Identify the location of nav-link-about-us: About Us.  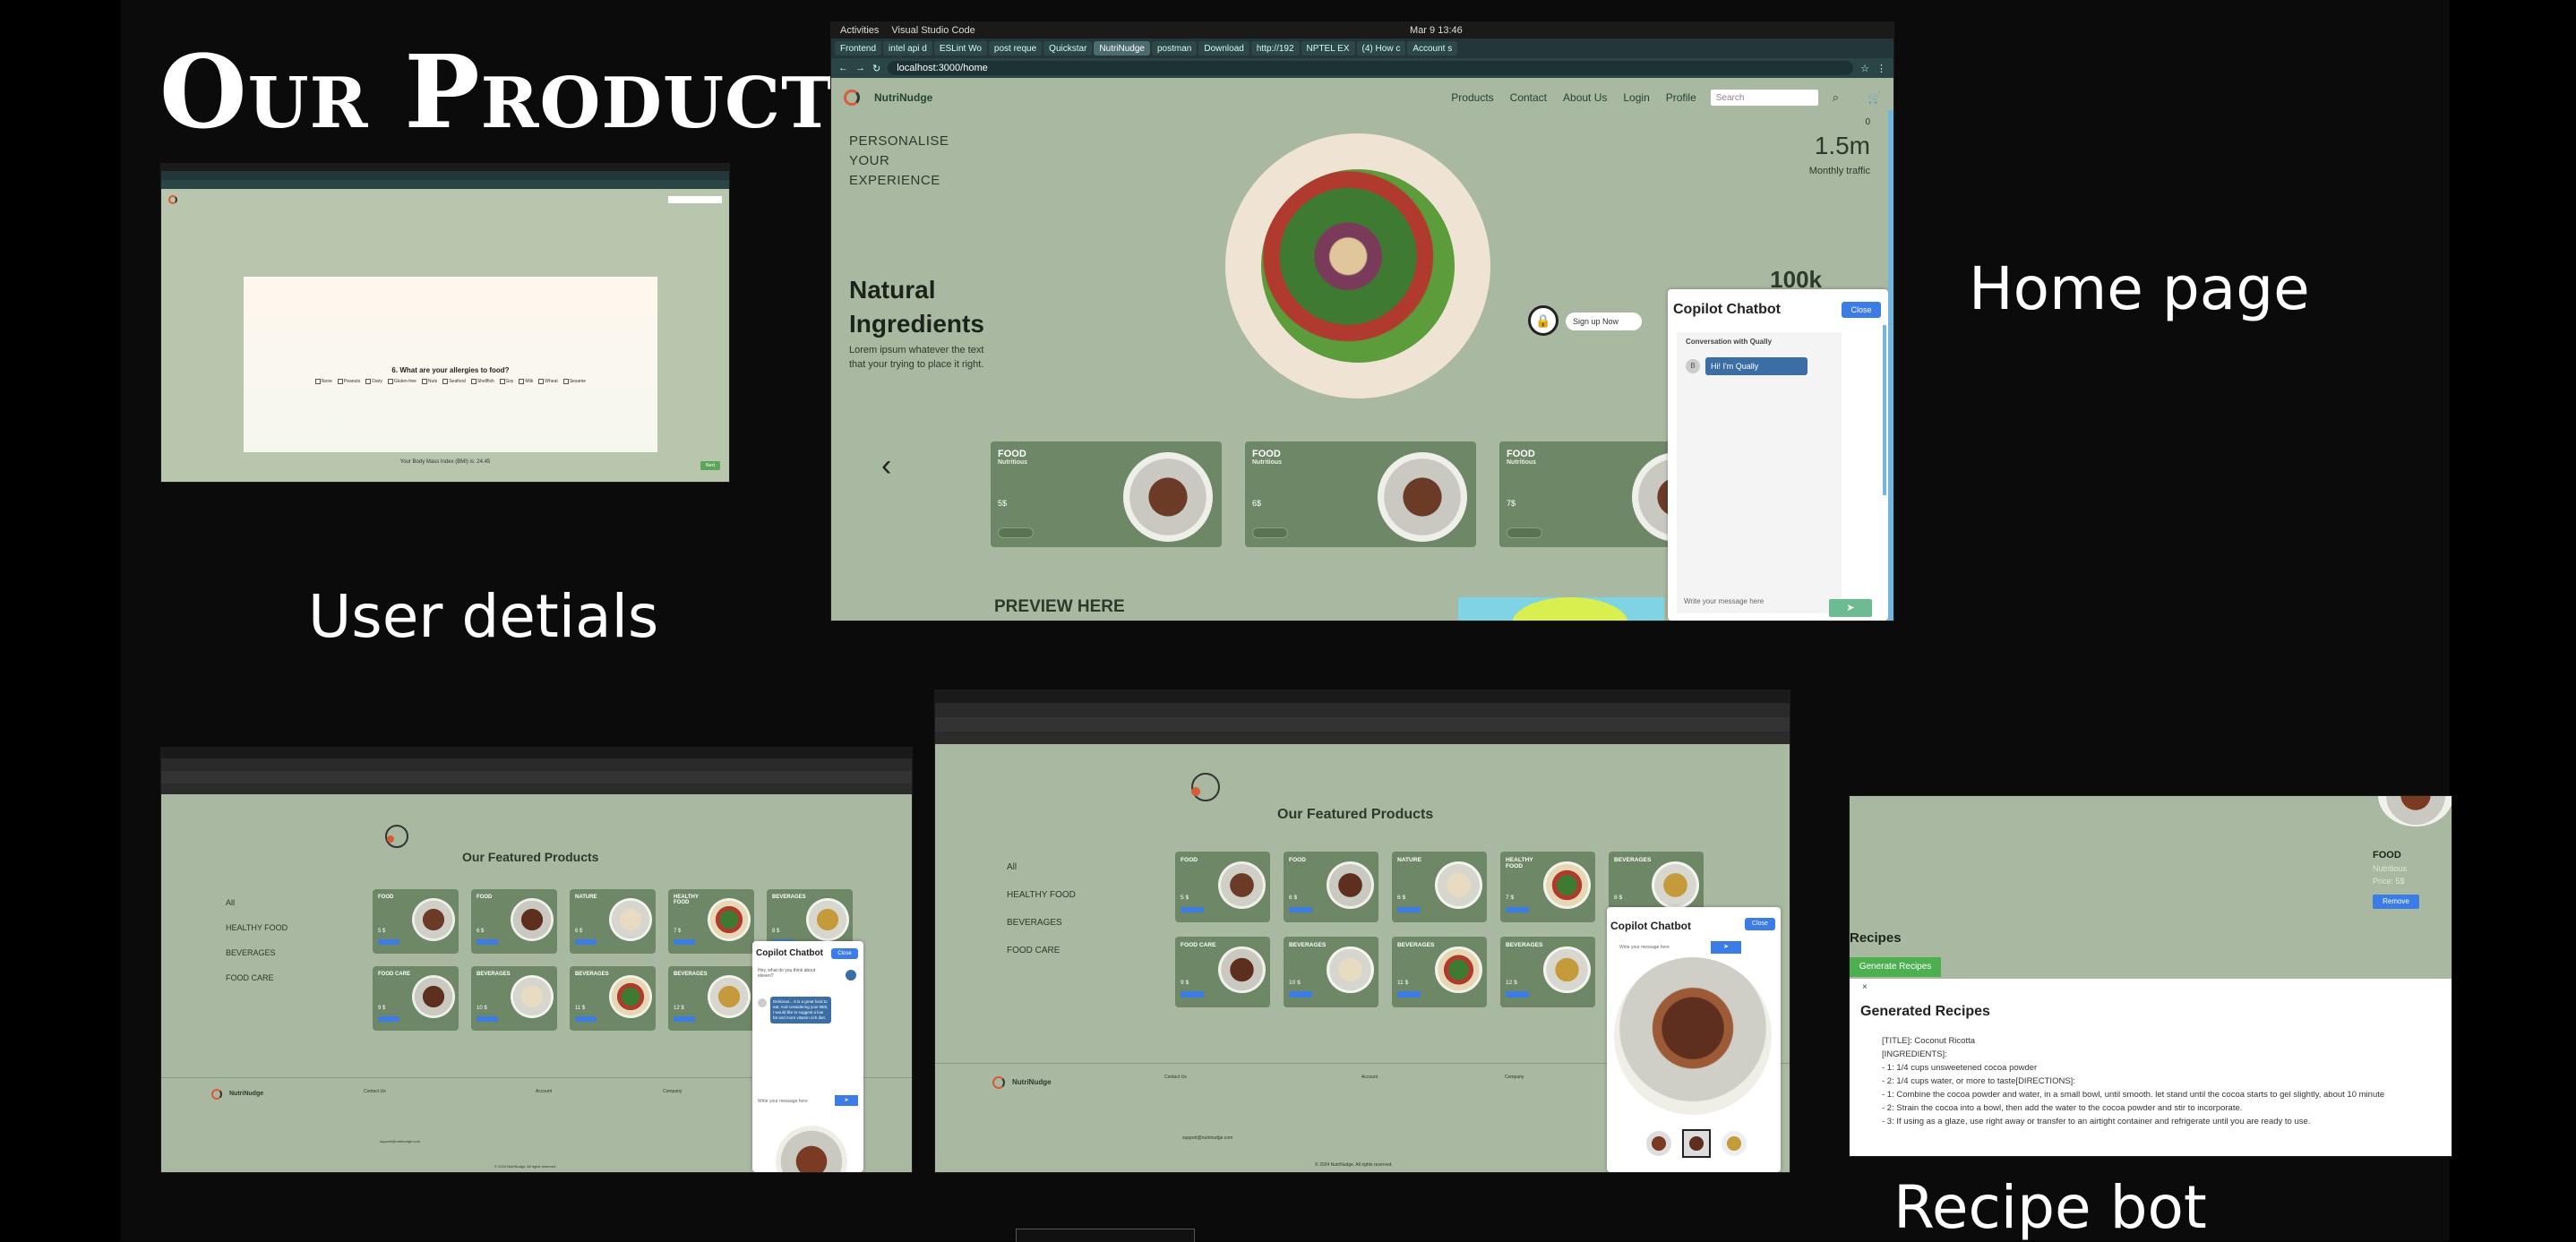
(1585, 97).